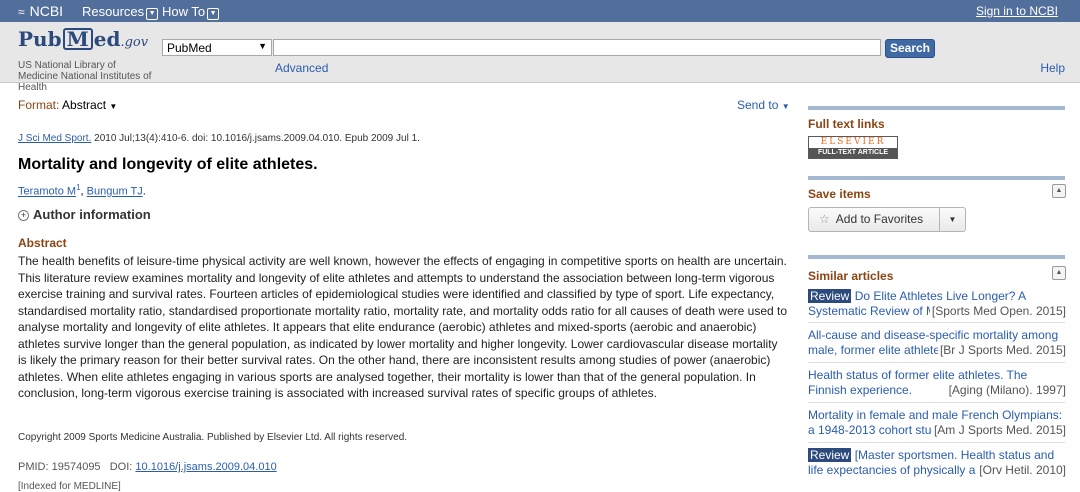 This screenshot has width=1080, height=492. What do you see at coordinates (910, 48) in the screenshot?
I see `search-button: Search` at bounding box center [910, 48].